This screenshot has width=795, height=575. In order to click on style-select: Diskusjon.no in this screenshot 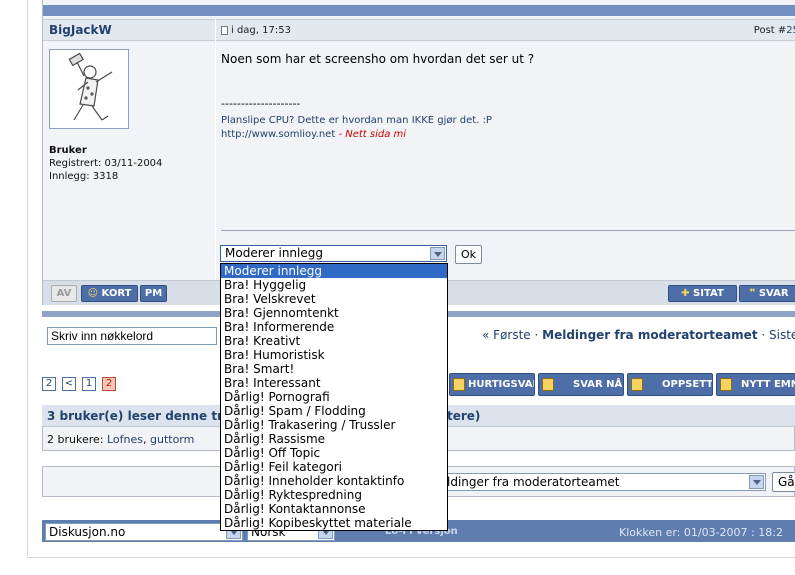, I will do `click(144, 532)`.